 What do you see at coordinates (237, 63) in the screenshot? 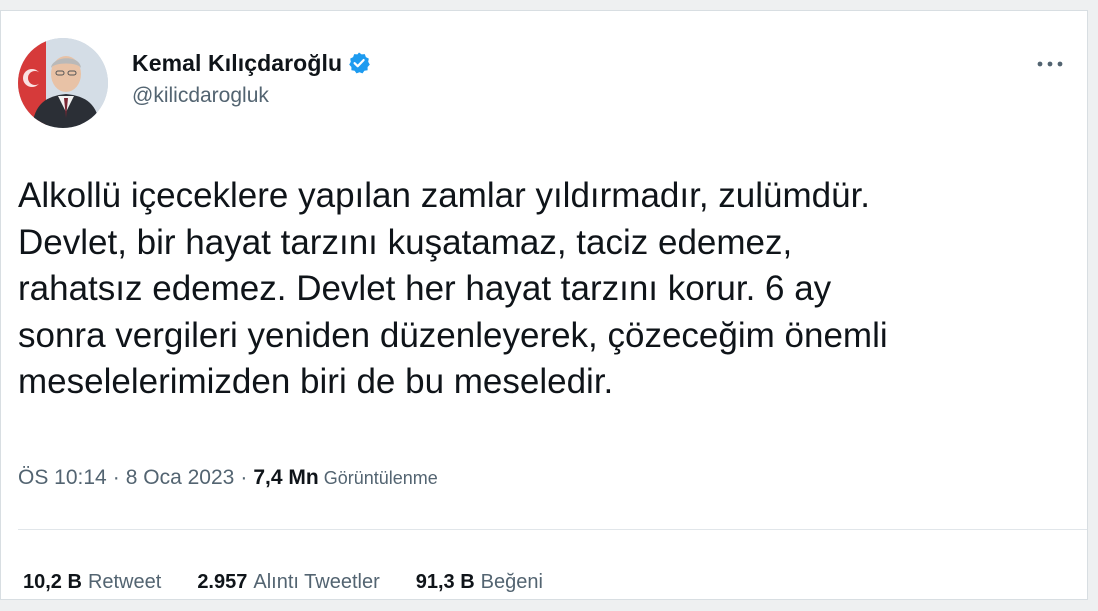
I see `author-display-name: Kemal Kılıçdaroğlu` at bounding box center [237, 63].